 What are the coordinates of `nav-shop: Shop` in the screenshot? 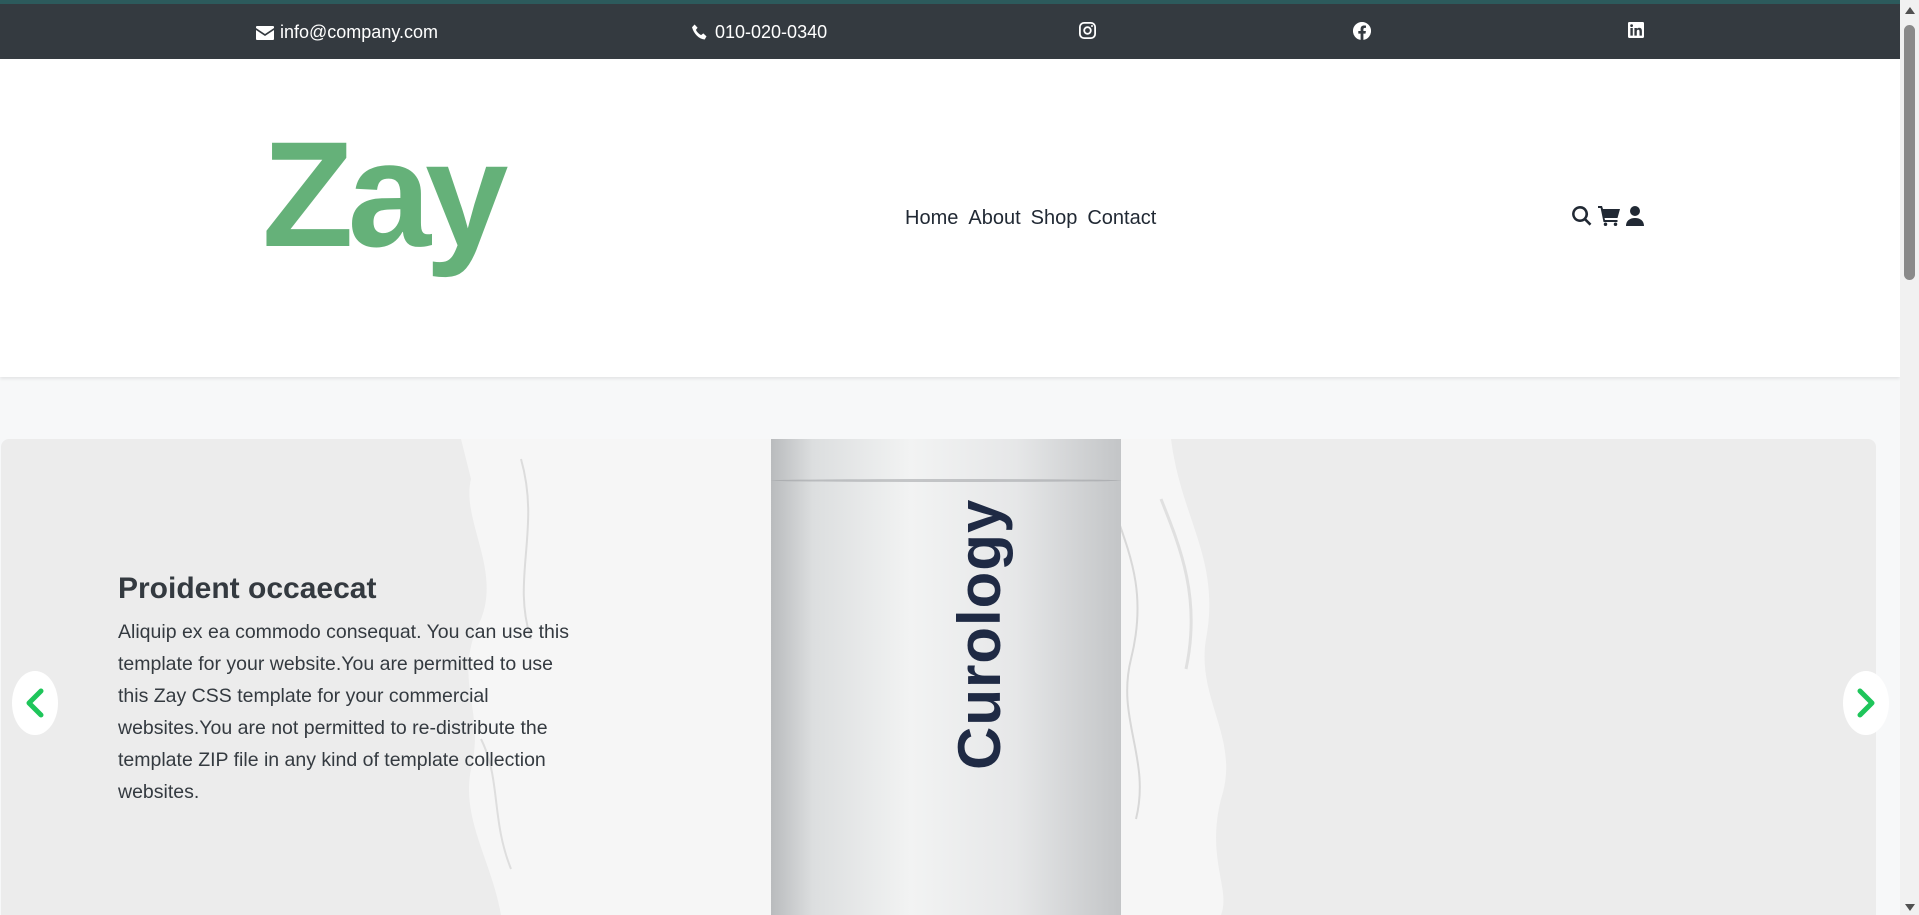 It's located at (1054, 218).